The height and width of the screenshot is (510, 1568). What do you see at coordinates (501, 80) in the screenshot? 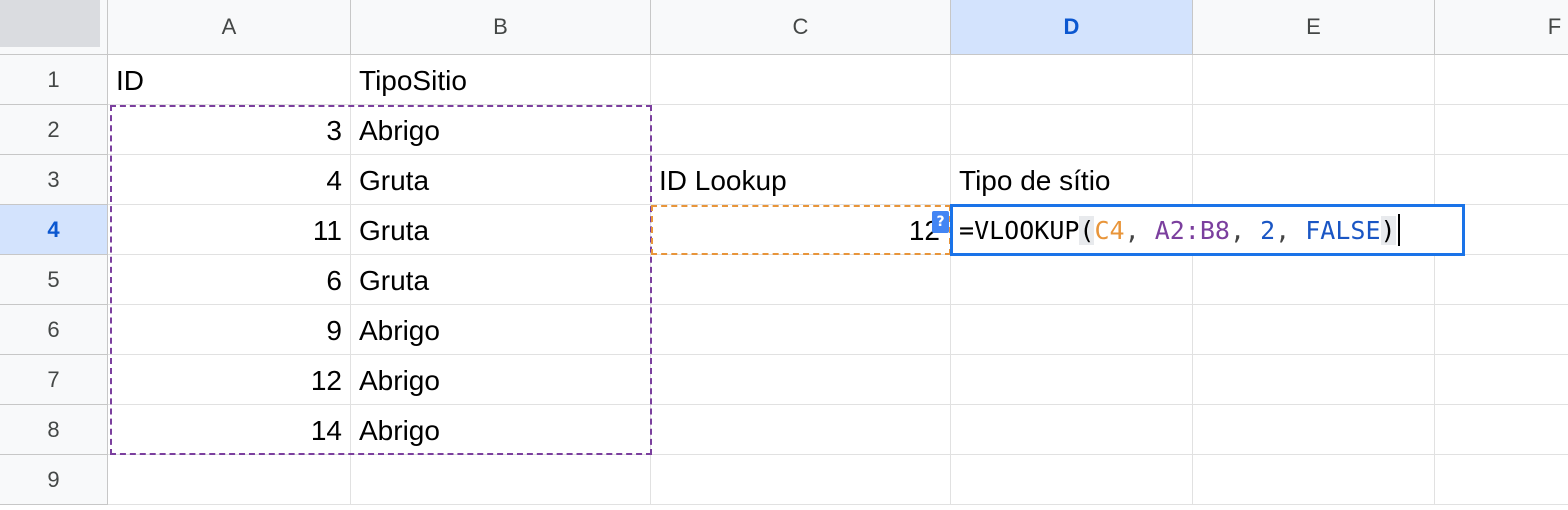
I see `cell-b1: TipoSitio` at bounding box center [501, 80].